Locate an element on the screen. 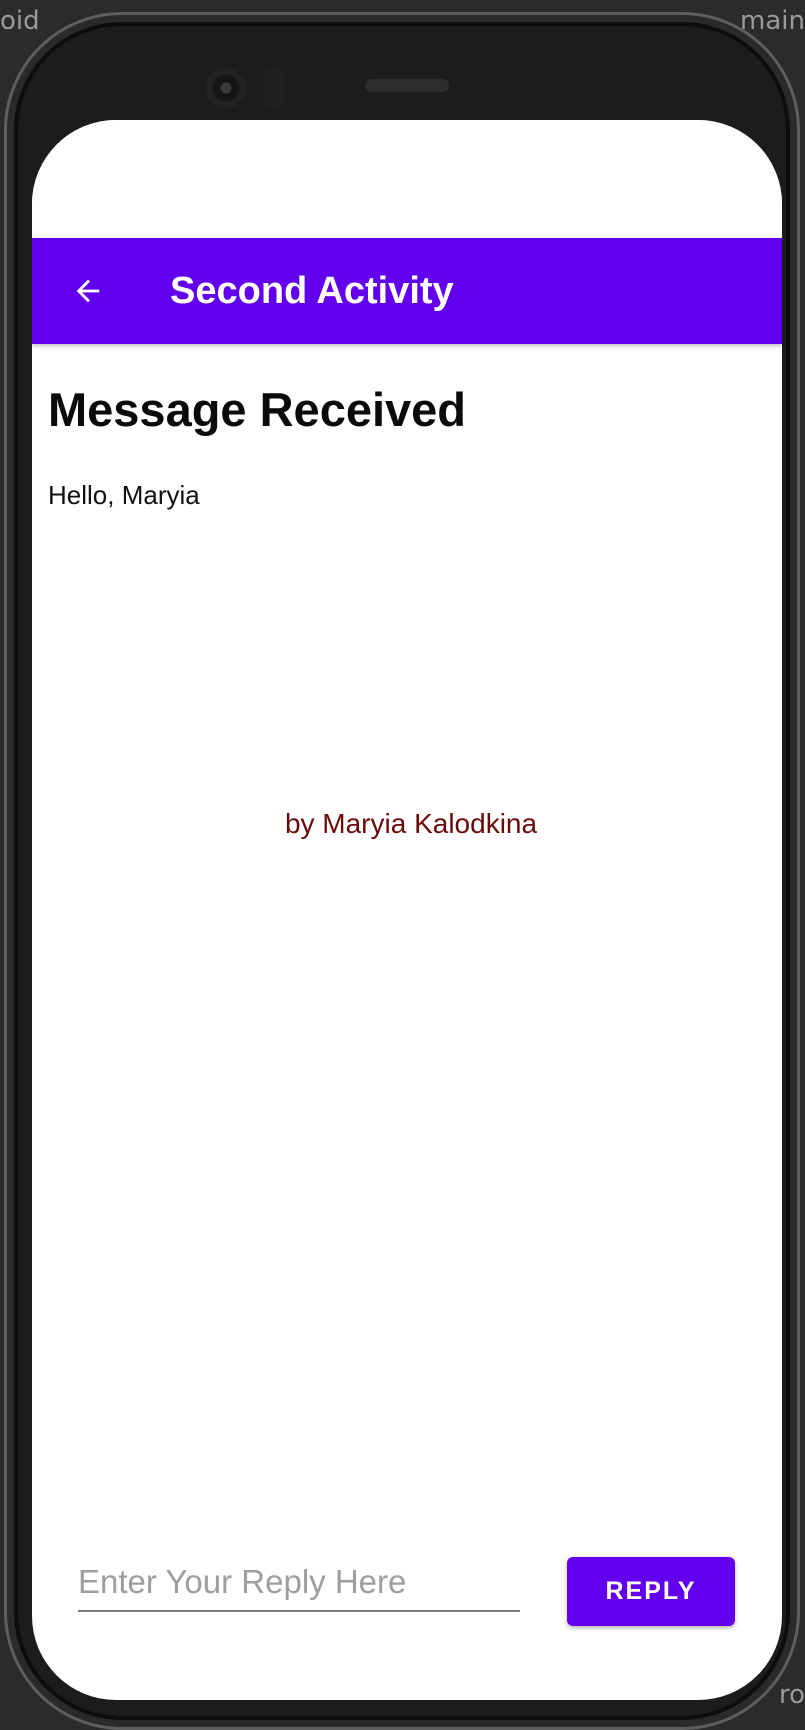 Image resolution: width=805 pixels, height=1730 pixels. app-bar: Second Activity is located at coordinates (407, 291).